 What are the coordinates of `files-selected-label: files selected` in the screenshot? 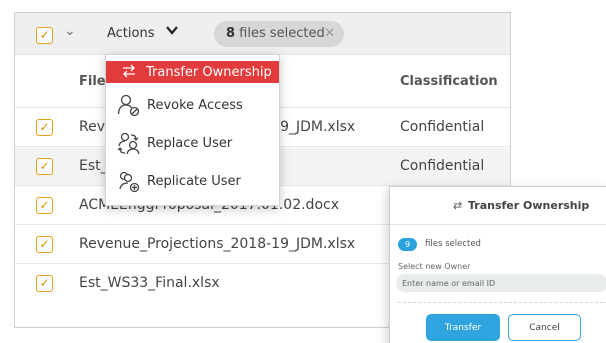 It's located at (453, 244).